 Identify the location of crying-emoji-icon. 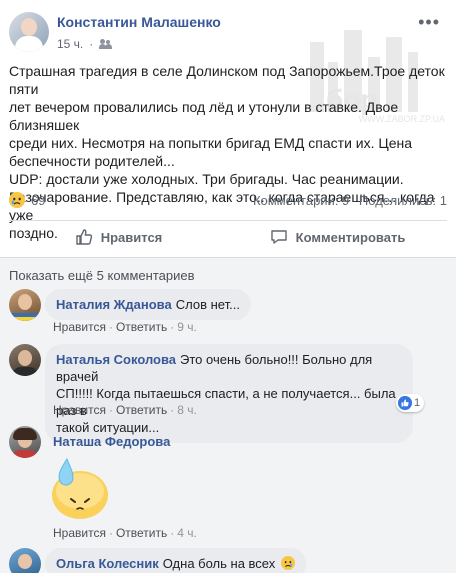
(287, 563).